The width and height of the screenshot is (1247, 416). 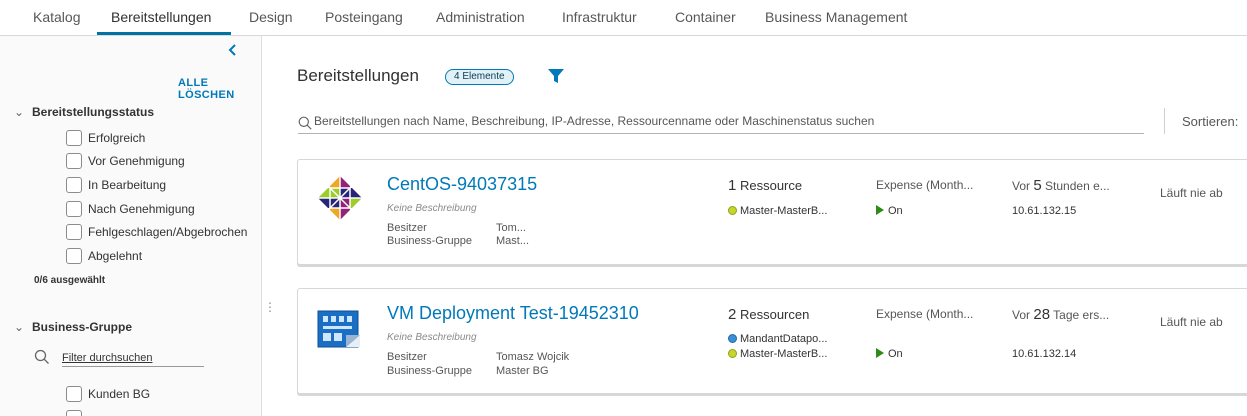 I want to click on owner-row: Besitzer Tomasz Wojcik, so click(x=478, y=357).